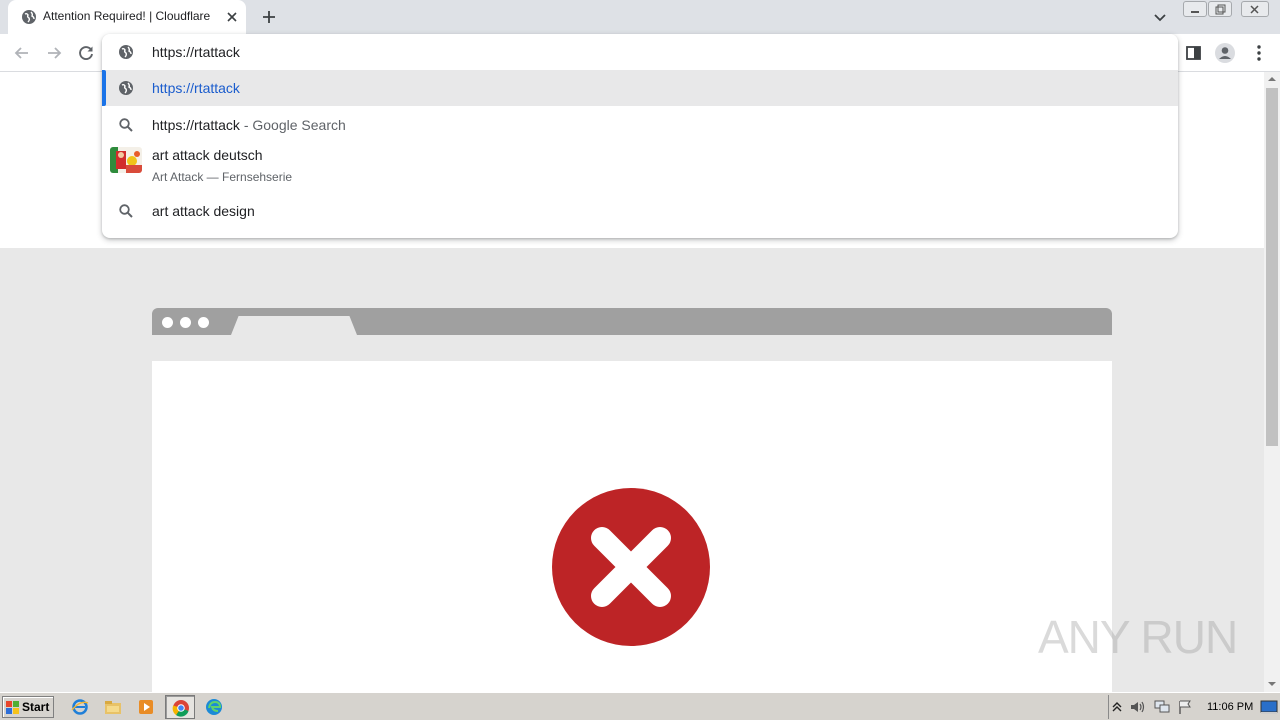  Describe the element at coordinates (113, 707) in the screenshot. I see `file-explorer-icon` at that location.